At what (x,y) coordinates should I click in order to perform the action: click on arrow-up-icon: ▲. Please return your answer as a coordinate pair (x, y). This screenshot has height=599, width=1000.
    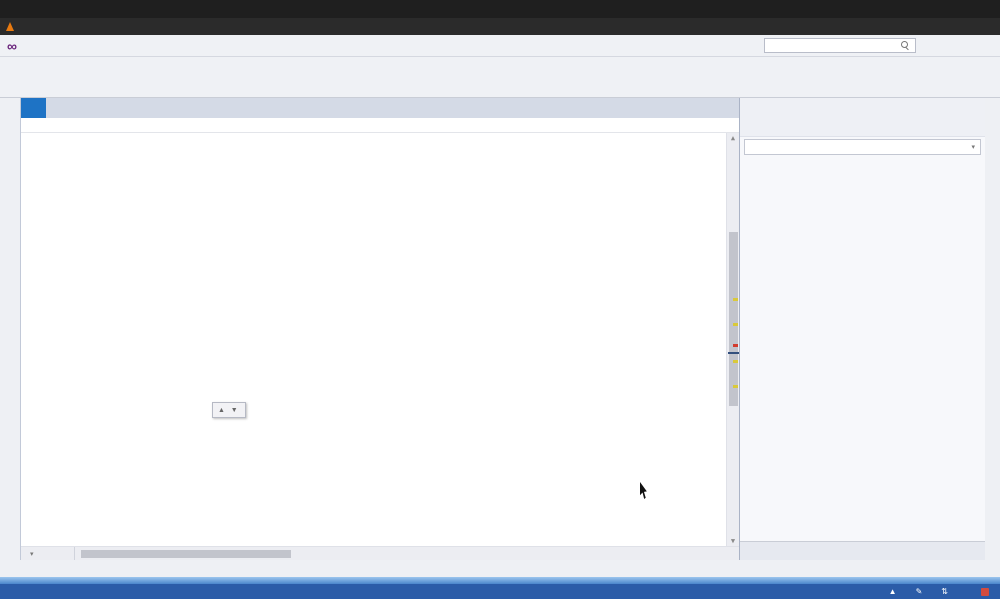
    Looking at the image, I should click on (892, 591).